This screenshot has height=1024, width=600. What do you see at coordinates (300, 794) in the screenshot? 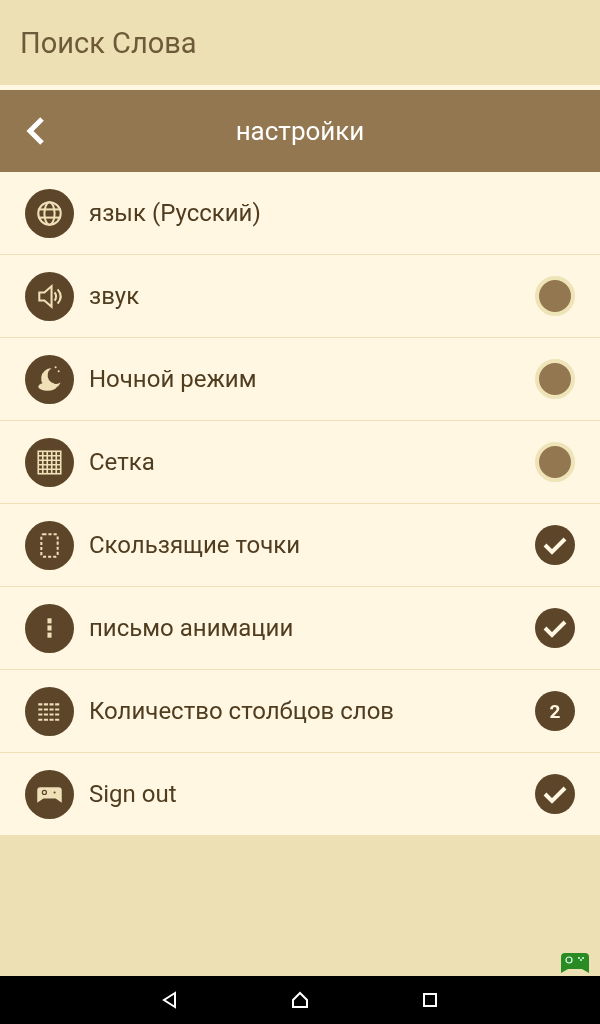
I see `settings-item: Sign out` at bounding box center [300, 794].